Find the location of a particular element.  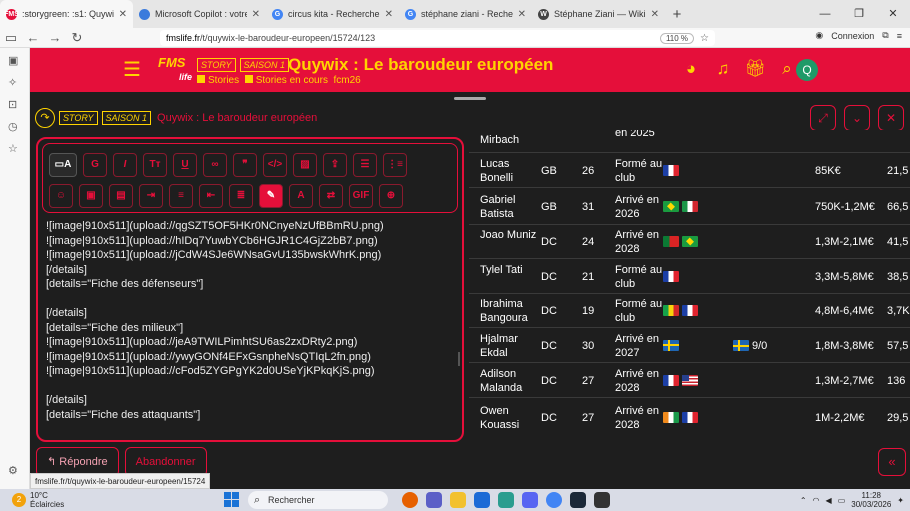

swap-icon: ⇄ is located at coordinates (331, 196).